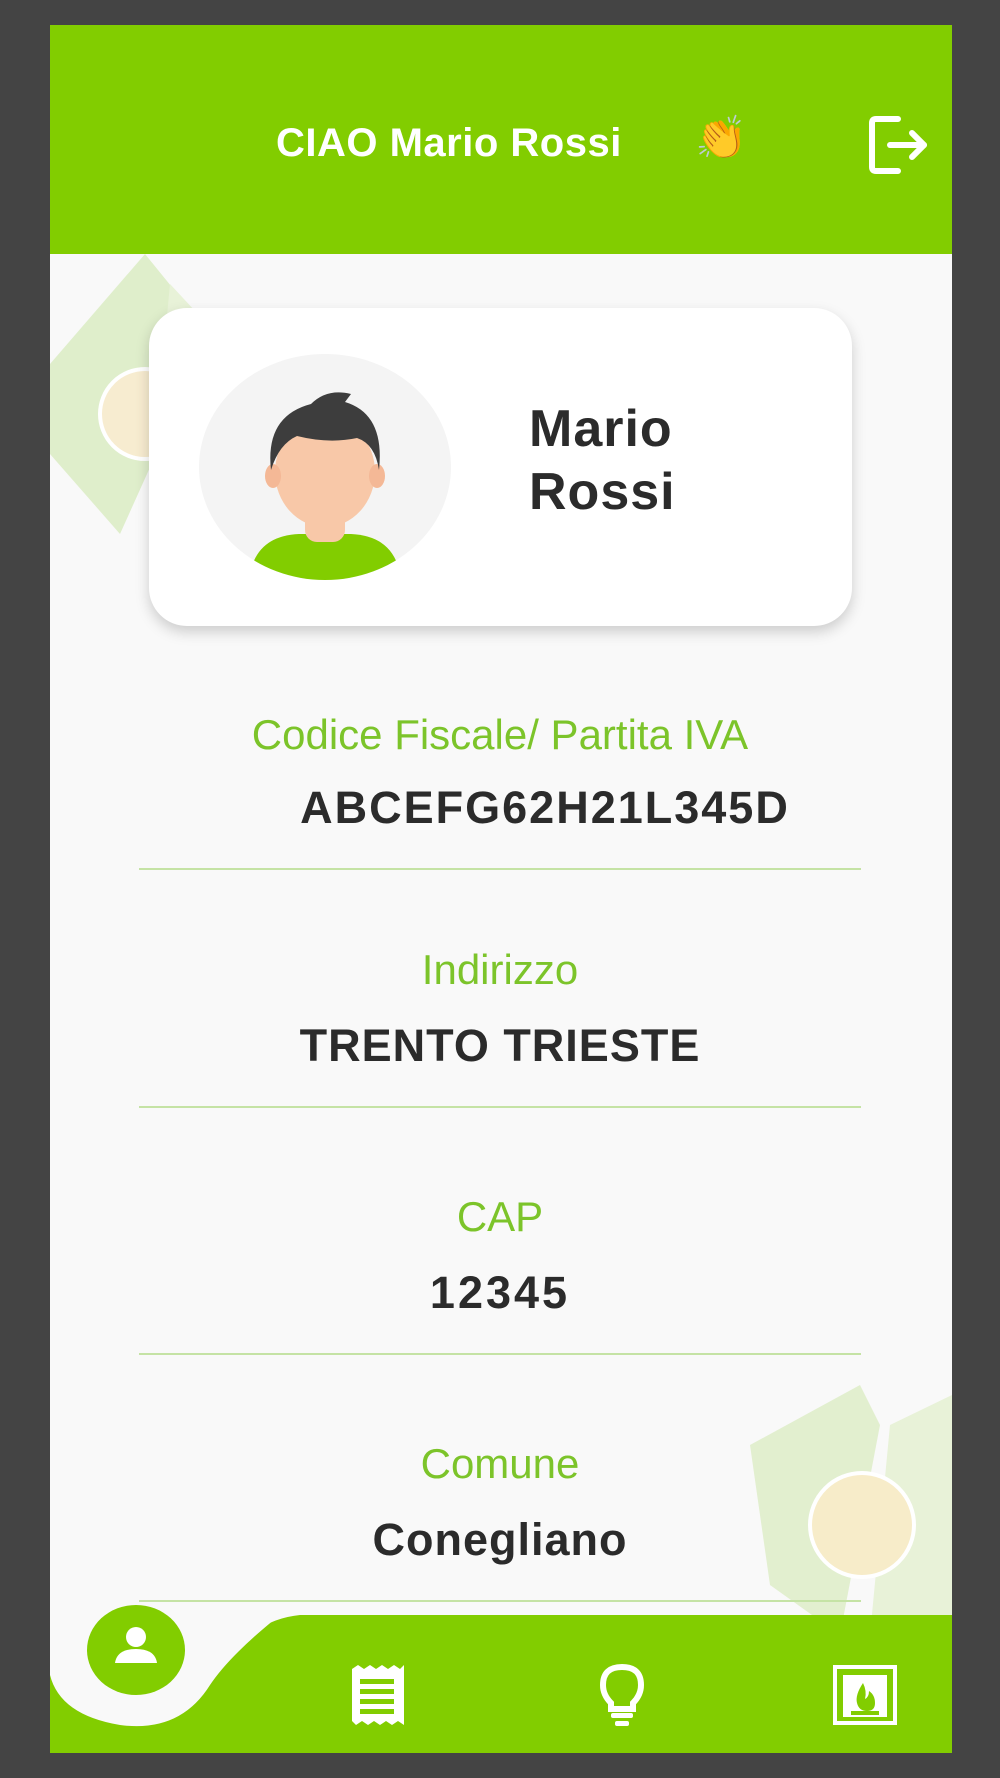 The image size is (1000, 1778). I want to click on user-avatar-icon, so click(325, 467).